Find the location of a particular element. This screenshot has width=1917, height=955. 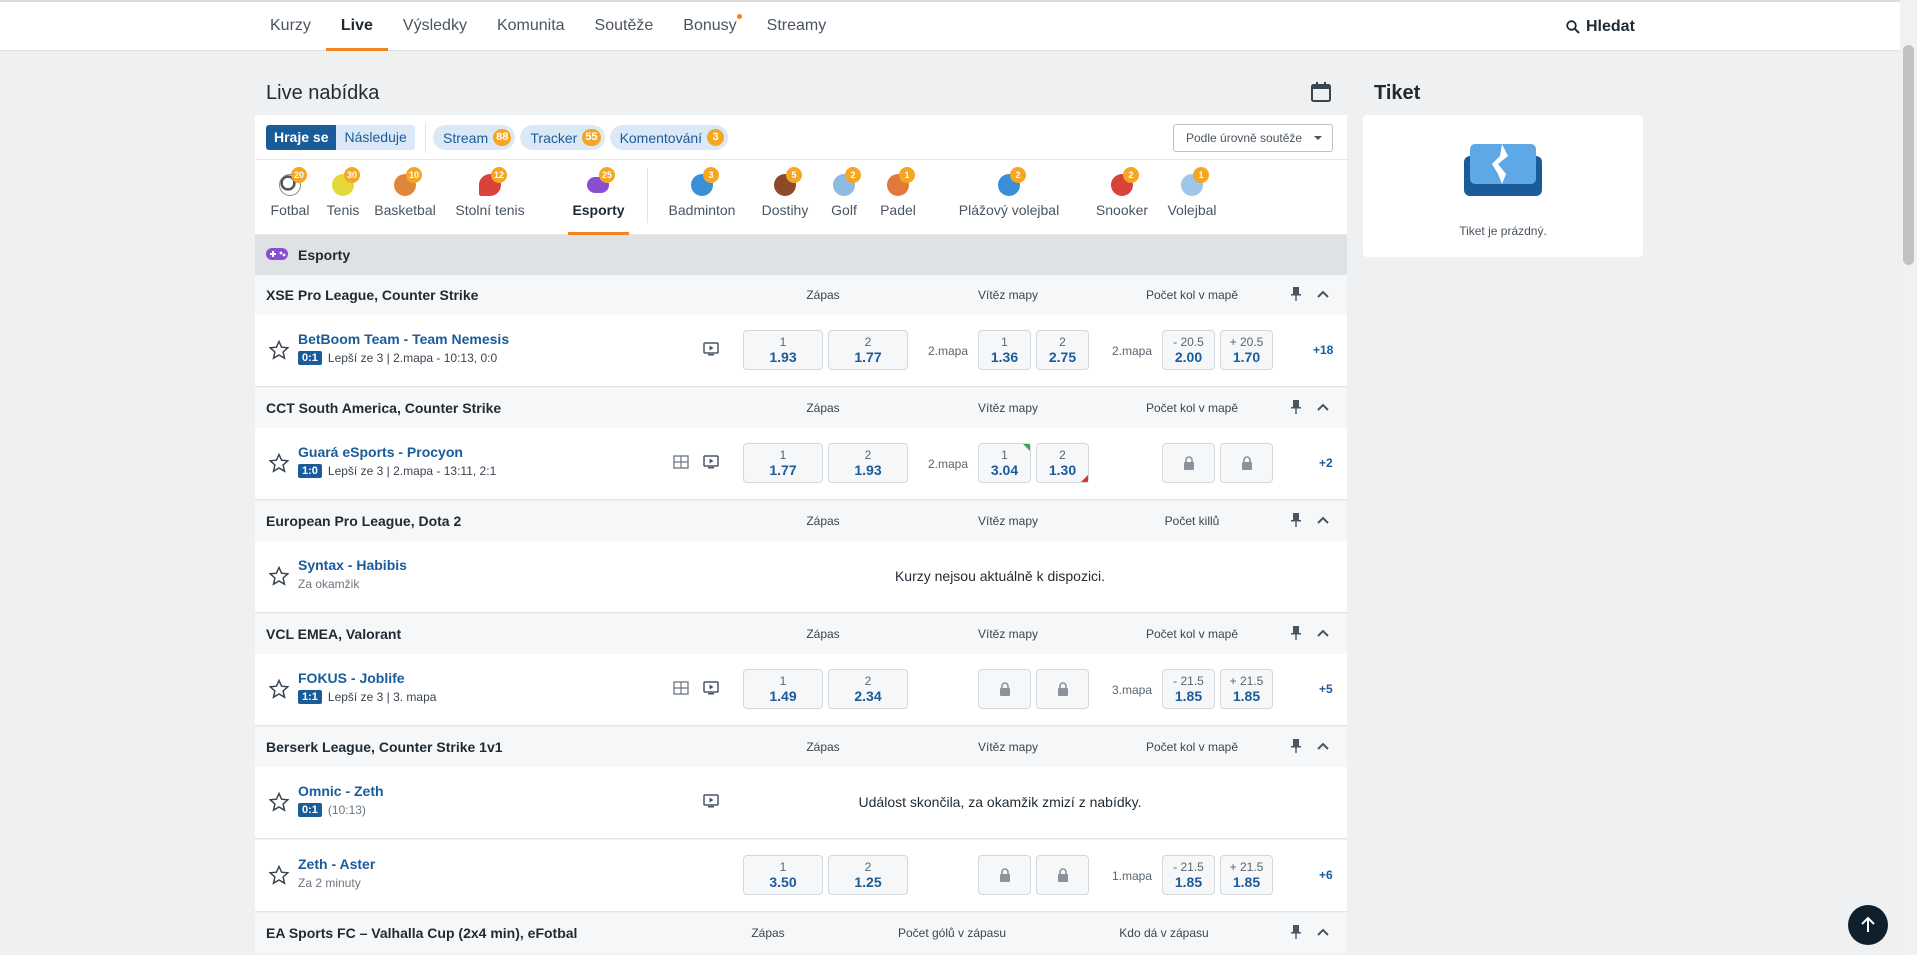

event-teams-link: Guará eSports - Procyon is located at coordinates (380, 452).